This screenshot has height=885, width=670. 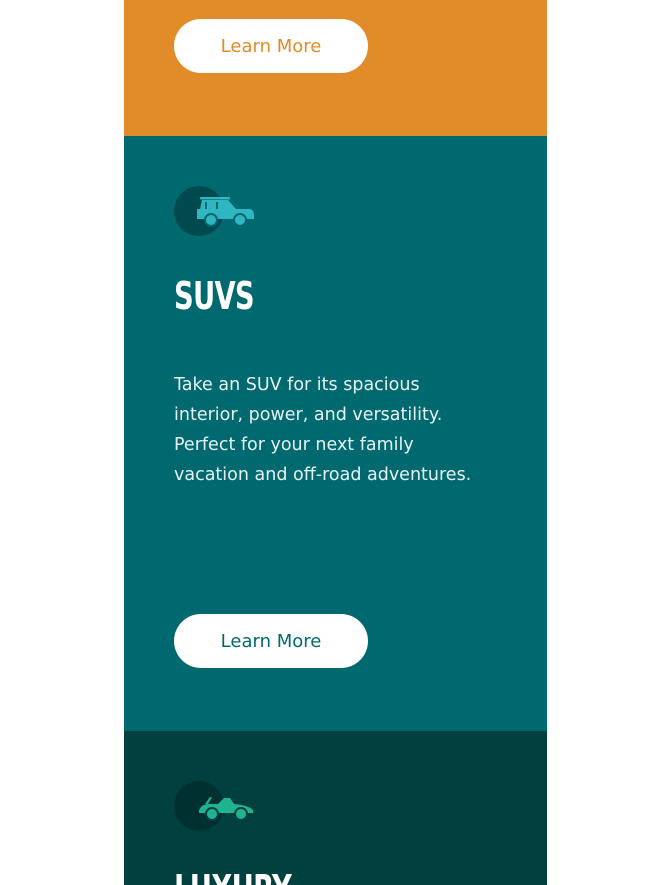 I want to click on luxury-car-icon, so click(x=215, y=807).